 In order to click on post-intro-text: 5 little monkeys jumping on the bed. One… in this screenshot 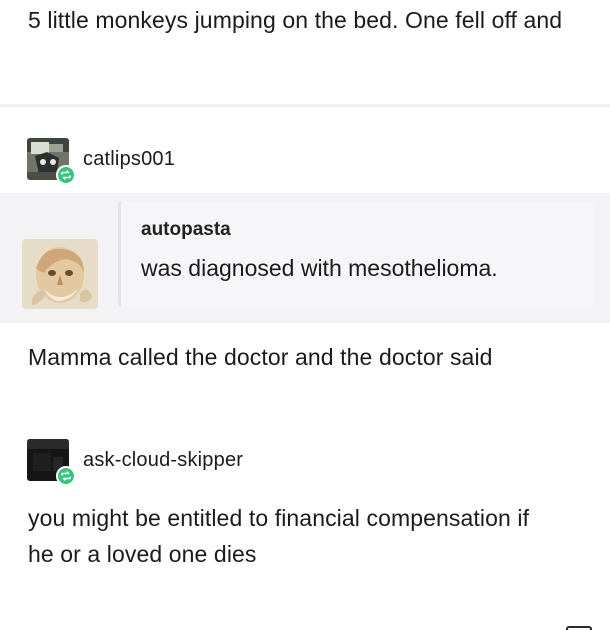, I will do `click(295, 20)`.